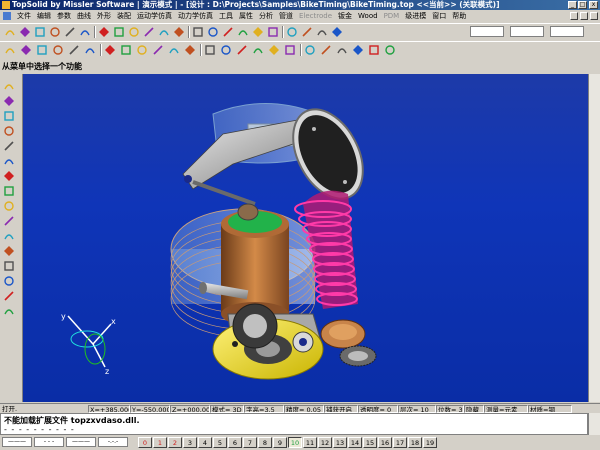  I want to click on layer-button-6: 6, so click(235, 442).